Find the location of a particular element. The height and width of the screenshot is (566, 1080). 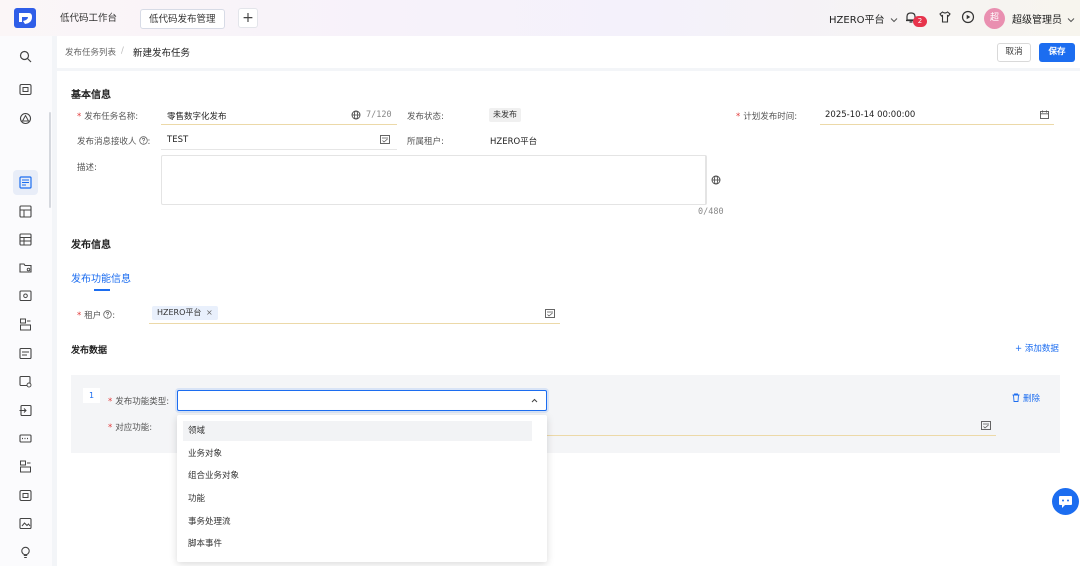

receiver-label: 发布消息接收人: is located at coordinates (114, 141).